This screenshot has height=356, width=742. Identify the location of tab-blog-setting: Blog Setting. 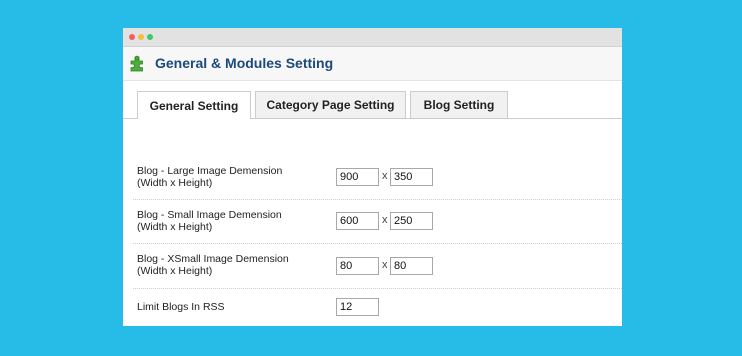
(459, 104).